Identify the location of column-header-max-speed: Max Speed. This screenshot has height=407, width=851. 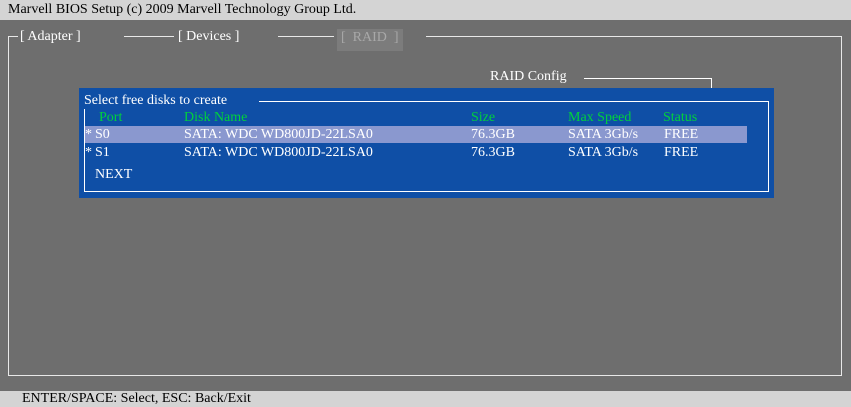
(600, 117).